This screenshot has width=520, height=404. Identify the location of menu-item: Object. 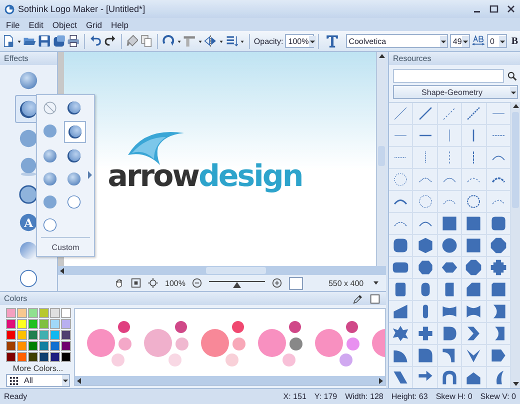
(64, 25).